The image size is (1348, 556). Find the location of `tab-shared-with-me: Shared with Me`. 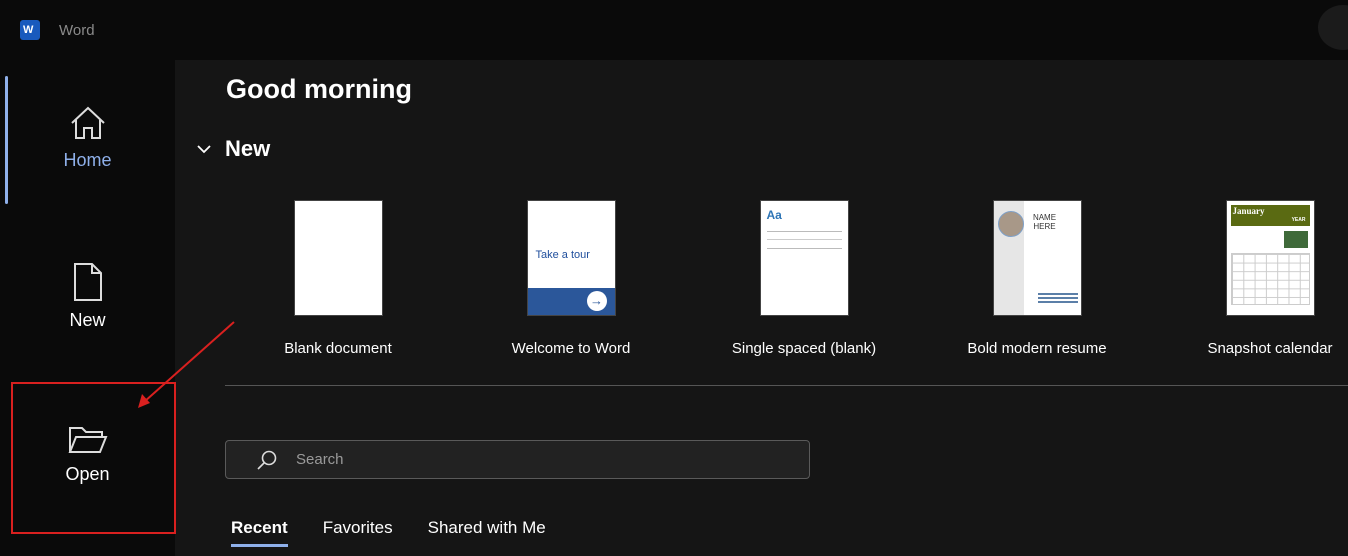

tab-shared-with-me: Shared with Me is located at coordinates (487, 532).